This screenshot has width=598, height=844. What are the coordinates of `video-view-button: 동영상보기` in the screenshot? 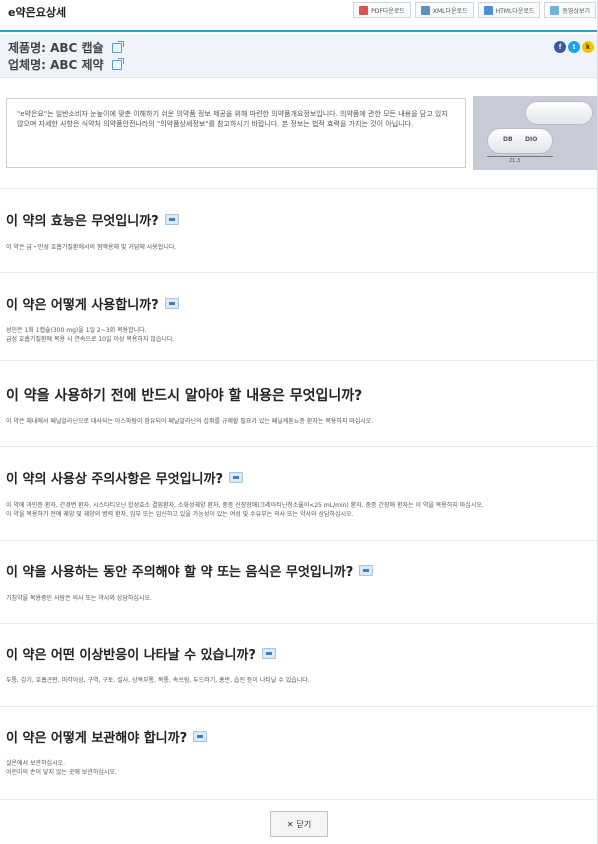 It's located at (570, 10).